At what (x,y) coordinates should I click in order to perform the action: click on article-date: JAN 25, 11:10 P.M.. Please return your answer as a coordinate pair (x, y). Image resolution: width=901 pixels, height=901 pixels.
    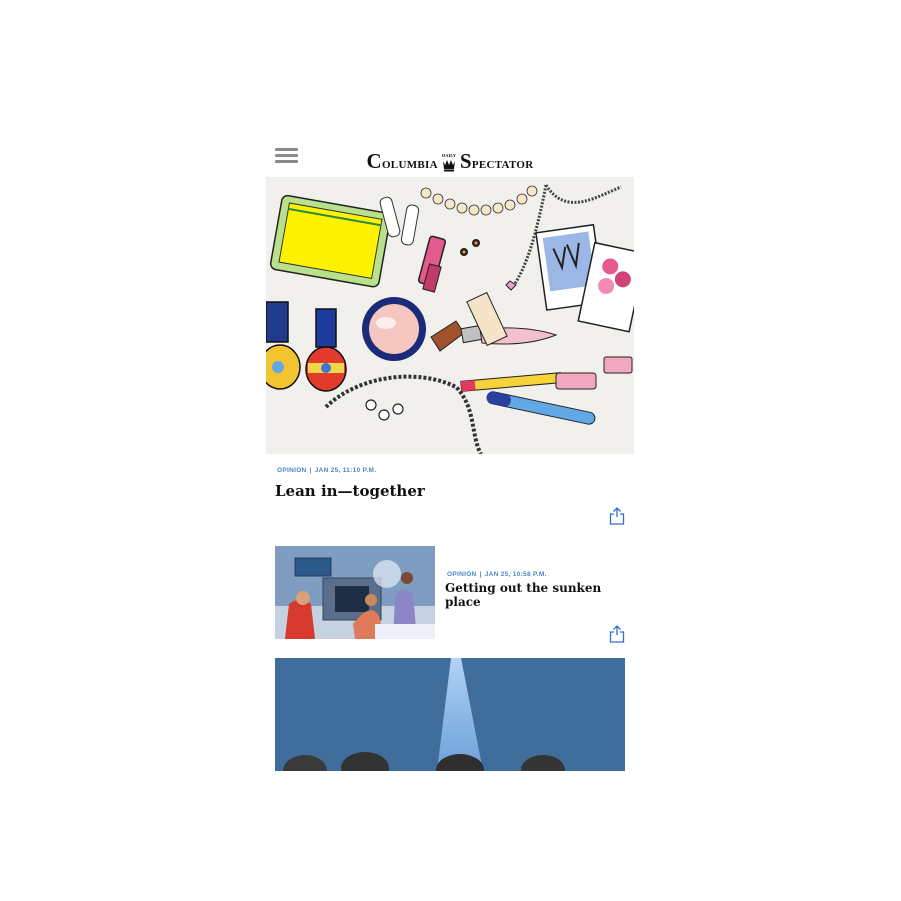
    Looking at the image, I should click on (345, 470).